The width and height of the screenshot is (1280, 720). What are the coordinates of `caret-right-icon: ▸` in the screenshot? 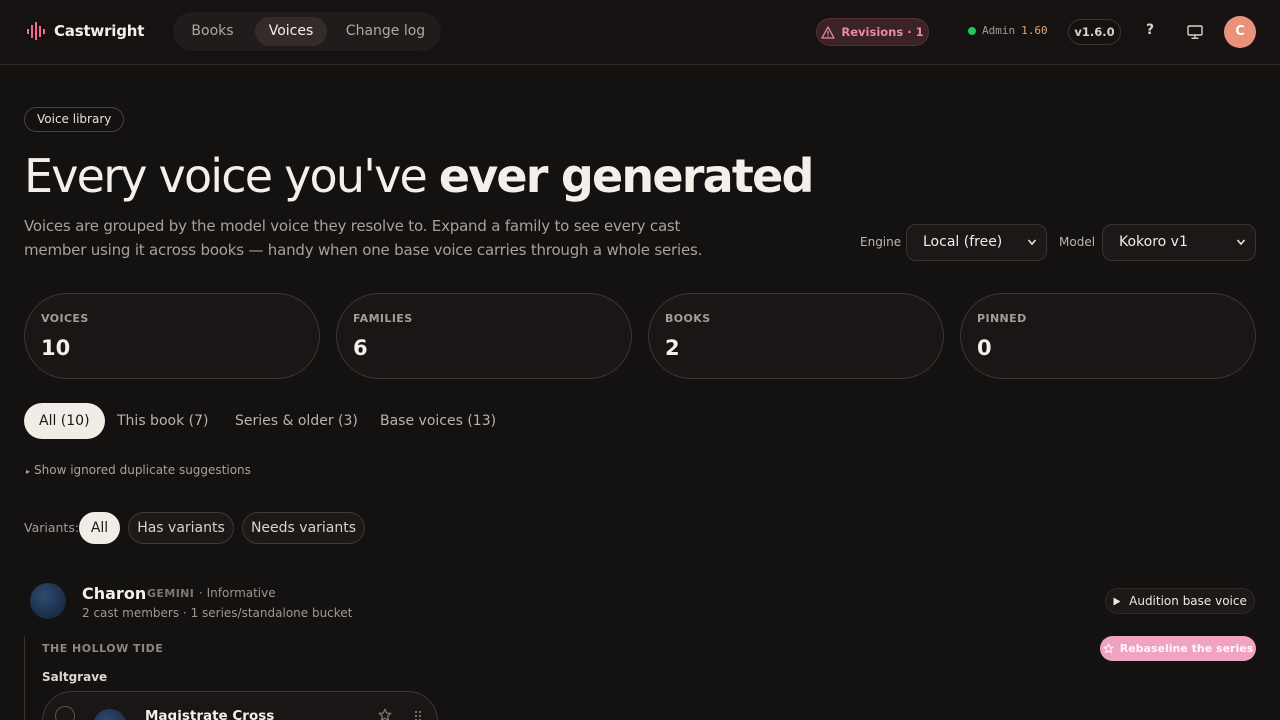 It's located at (28, 471).